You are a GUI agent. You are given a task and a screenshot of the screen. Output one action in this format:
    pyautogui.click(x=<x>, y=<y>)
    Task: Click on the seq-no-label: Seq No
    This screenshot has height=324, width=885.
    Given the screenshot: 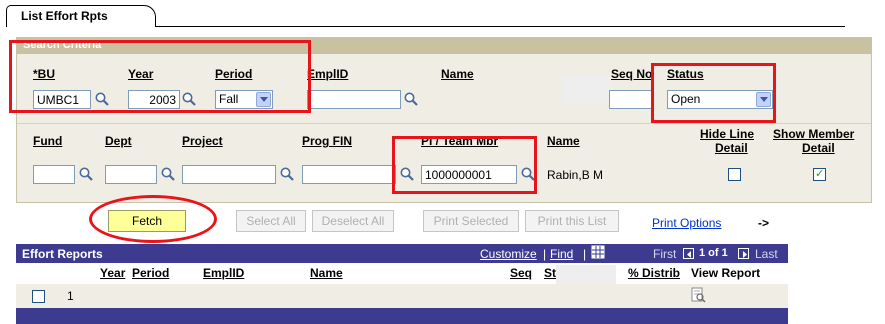 What is the action you would take?
    pyautogui.click(x=632, y=74)
    